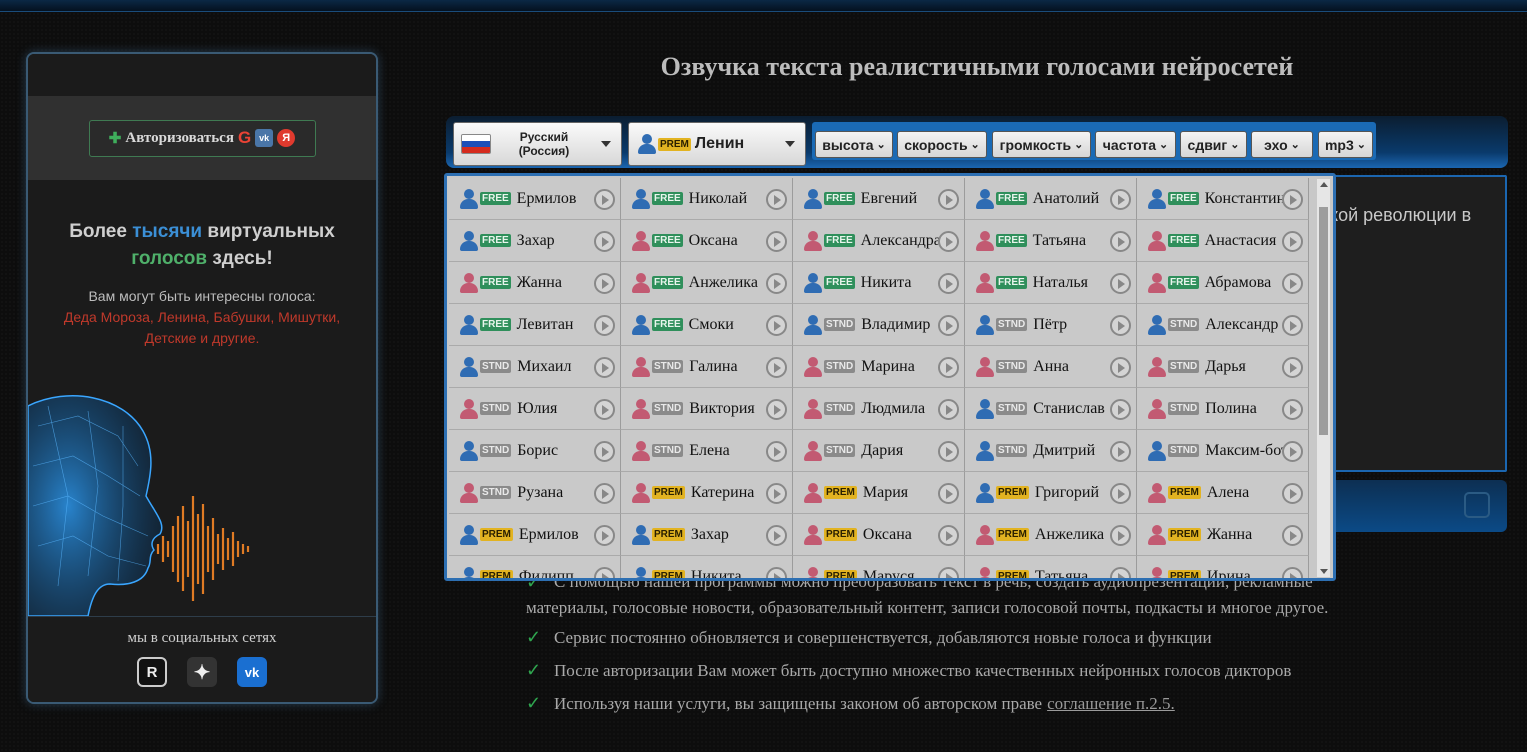 Image resolution: width=1527 pixels, height=752 pixels. What do you see at coordinates (1051, 409) in the screenshot?
I see `voice-option: STND Станислав` at bounding box center [1051, 409].